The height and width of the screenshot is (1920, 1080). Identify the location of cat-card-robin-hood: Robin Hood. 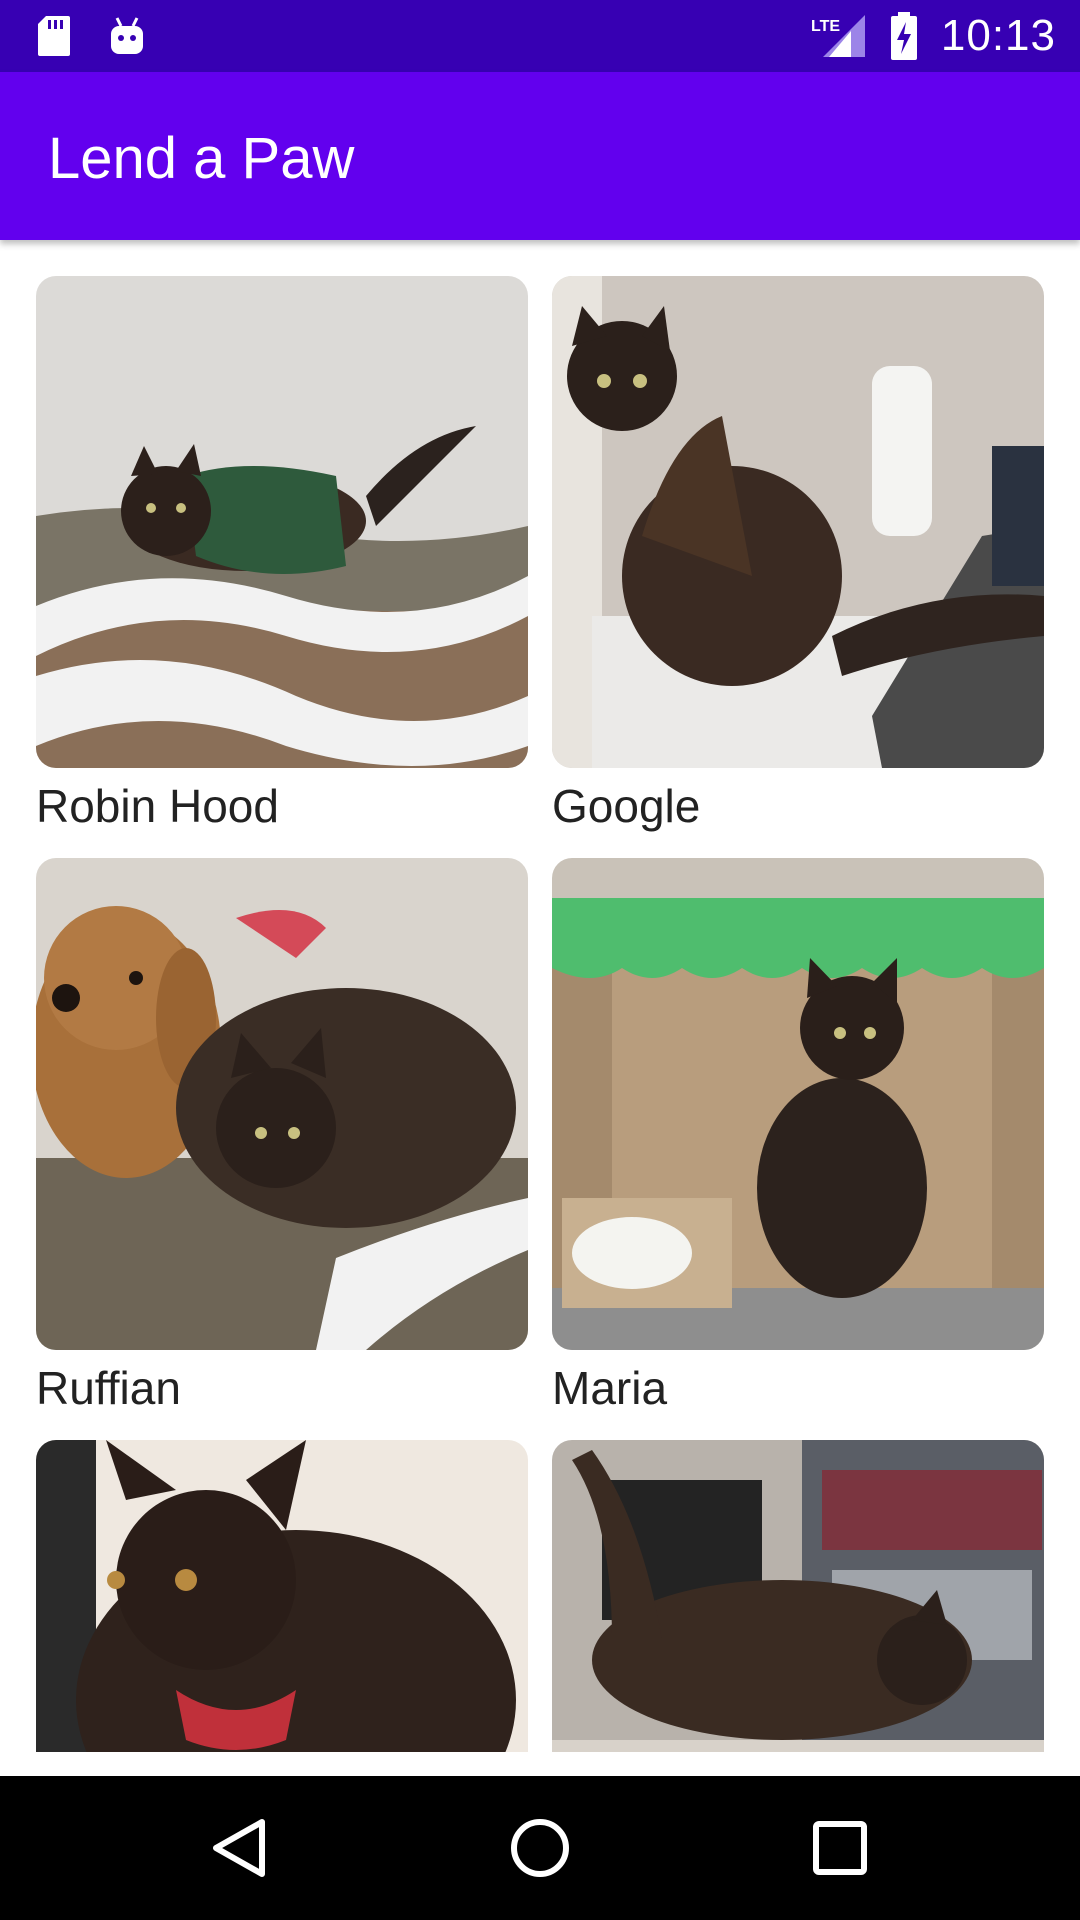
(282, 555).